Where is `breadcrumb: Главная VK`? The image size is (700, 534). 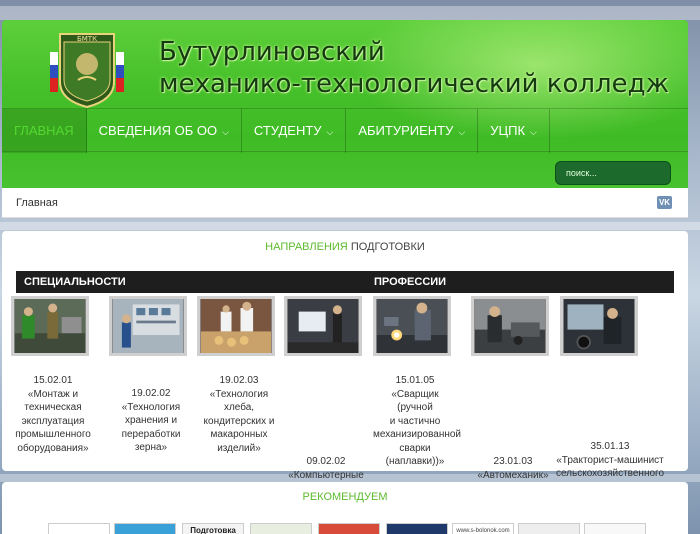 breadcrumb: Главная VK is located at coordinates (345, 203).